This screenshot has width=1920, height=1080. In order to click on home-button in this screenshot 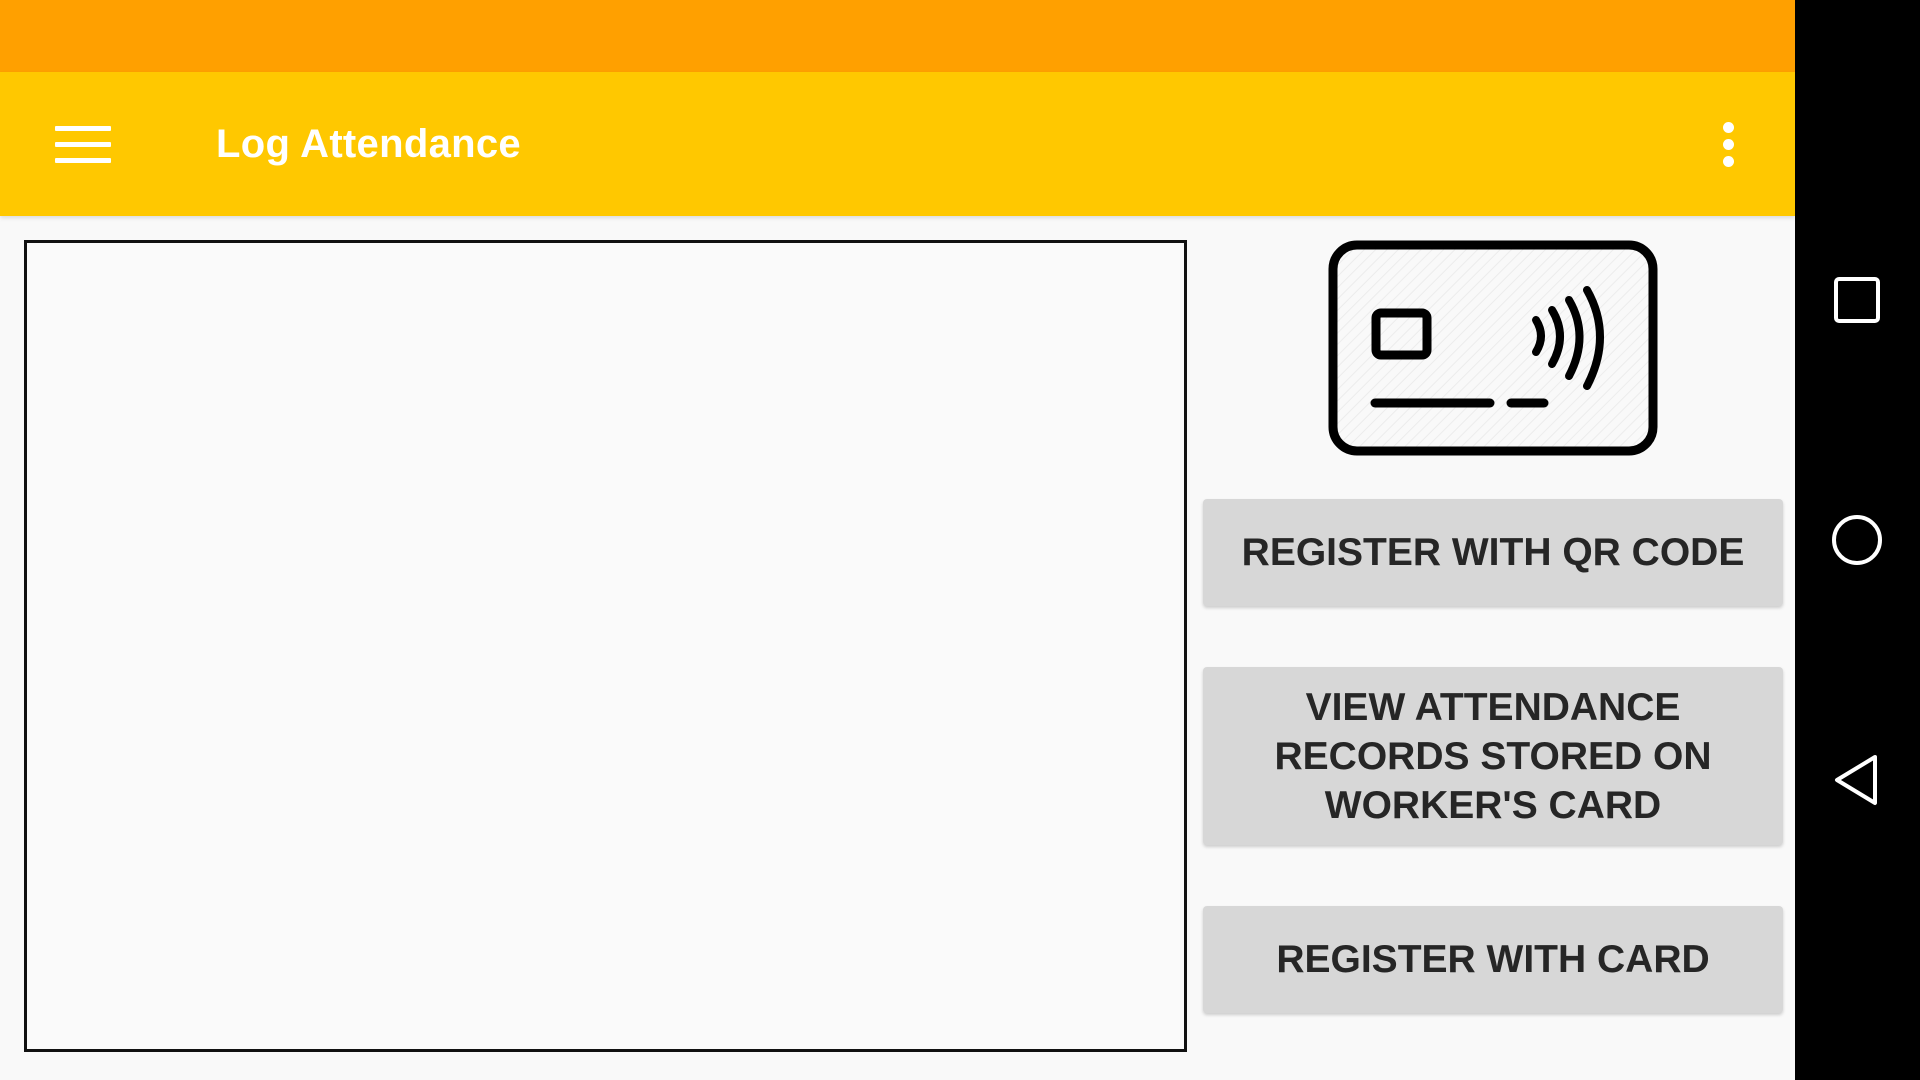, I will do `click(1857, 540)`.